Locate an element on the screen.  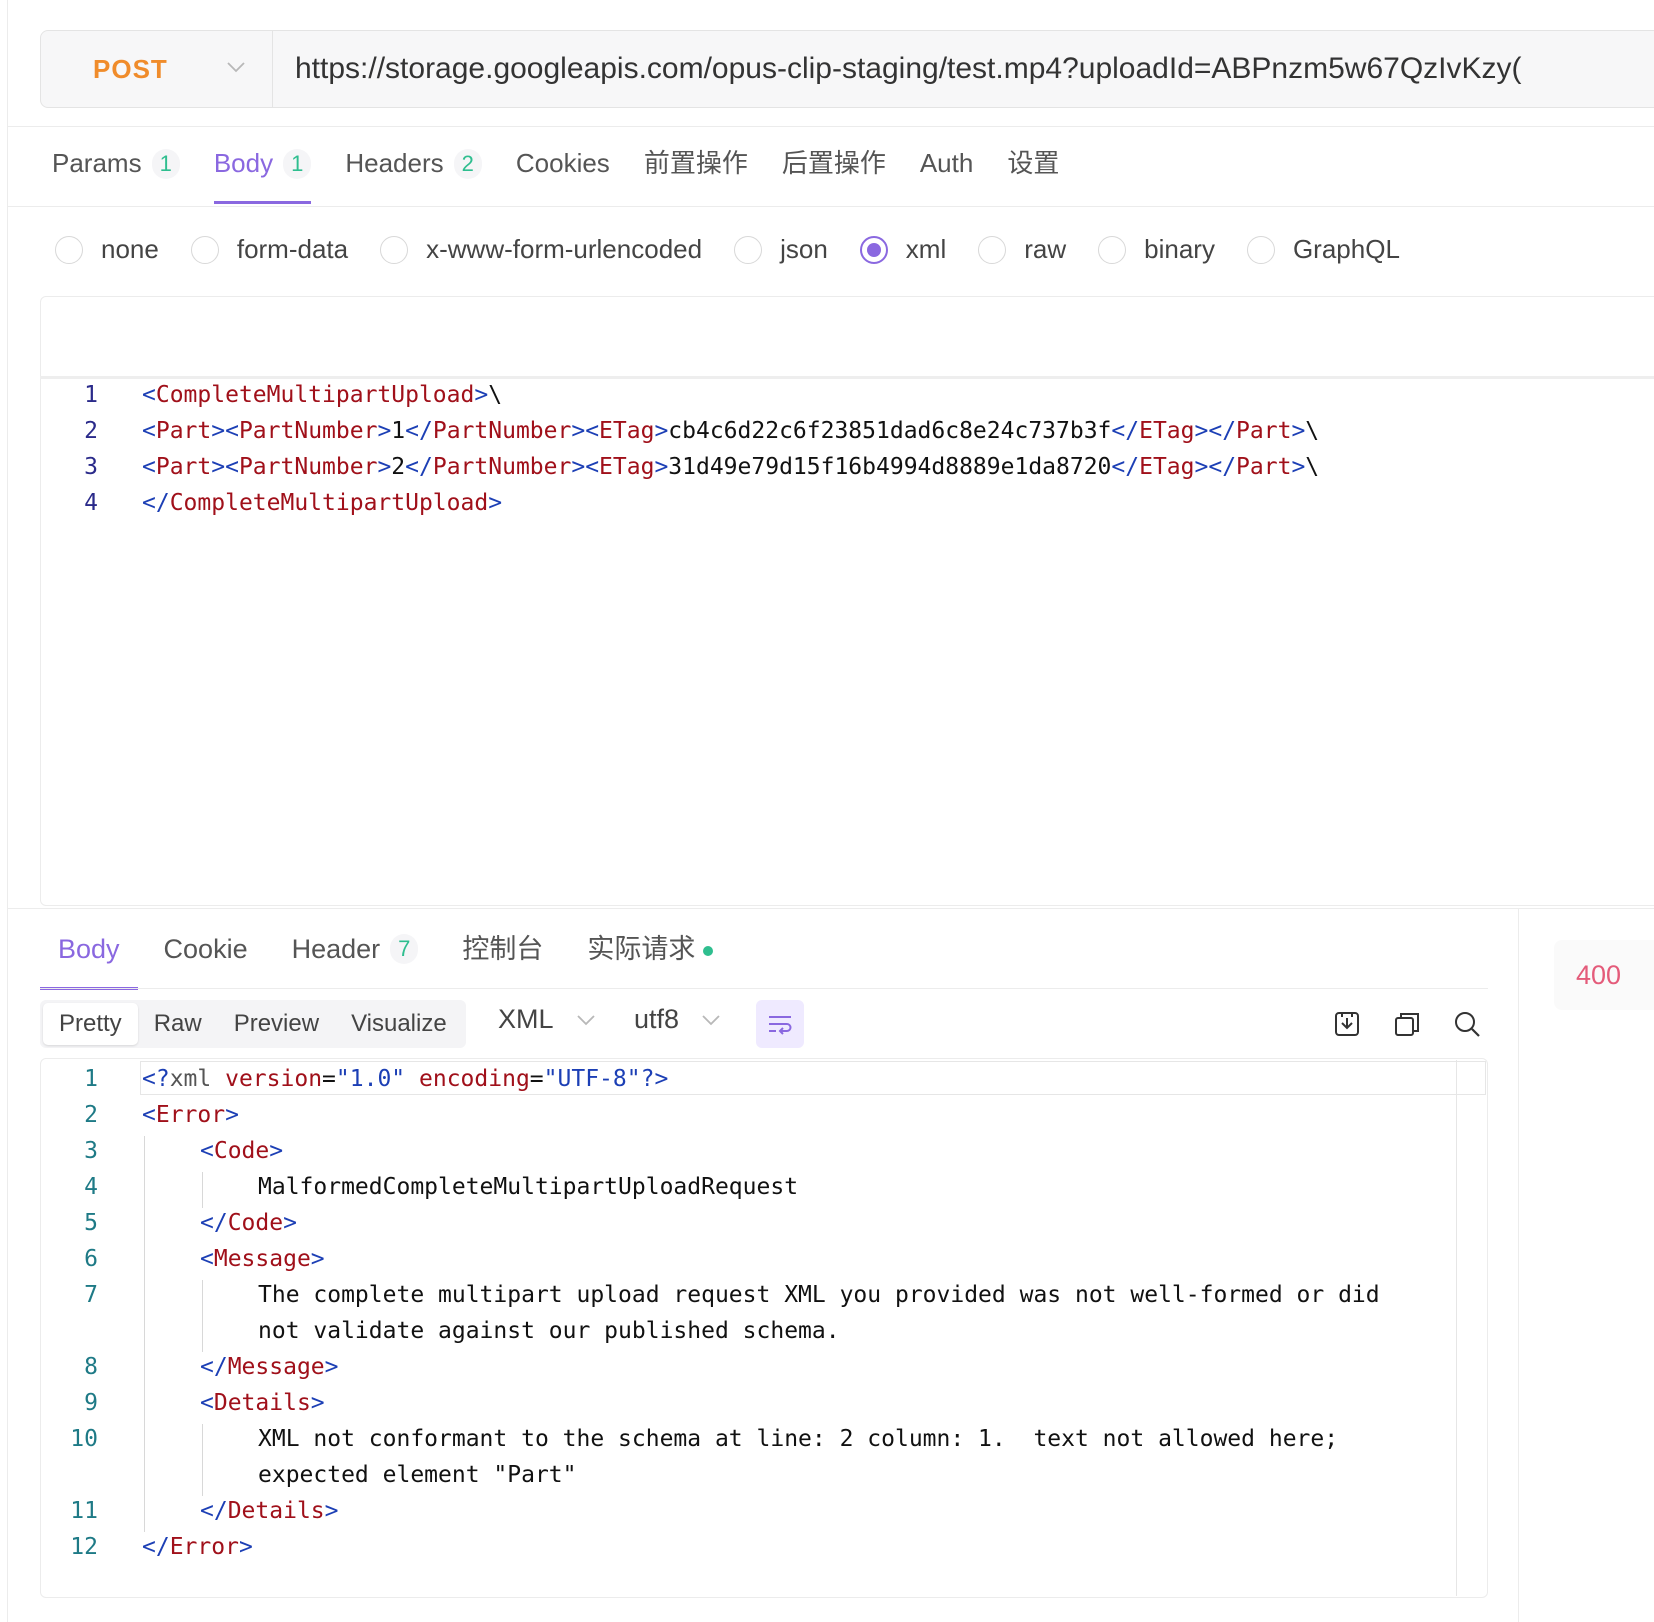
view-visualize: Visualize is located at coordinates (399, 1024).